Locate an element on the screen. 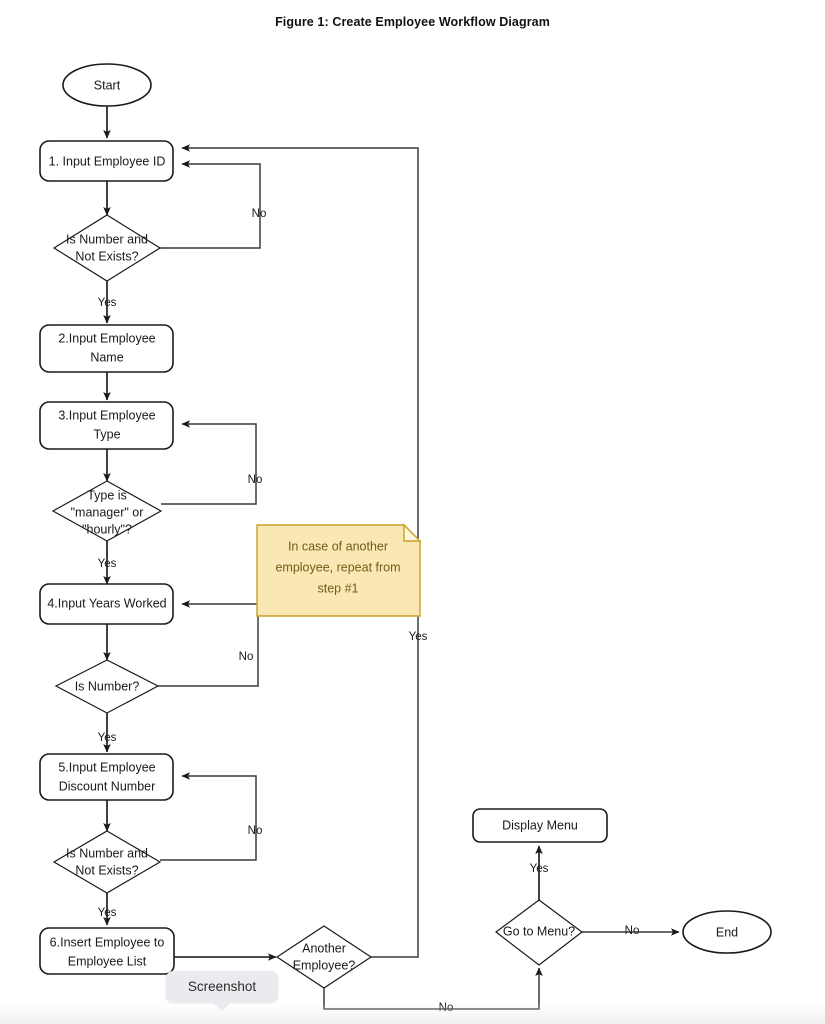  edge-dec2-no-loop is located at coordinates (209, 462).